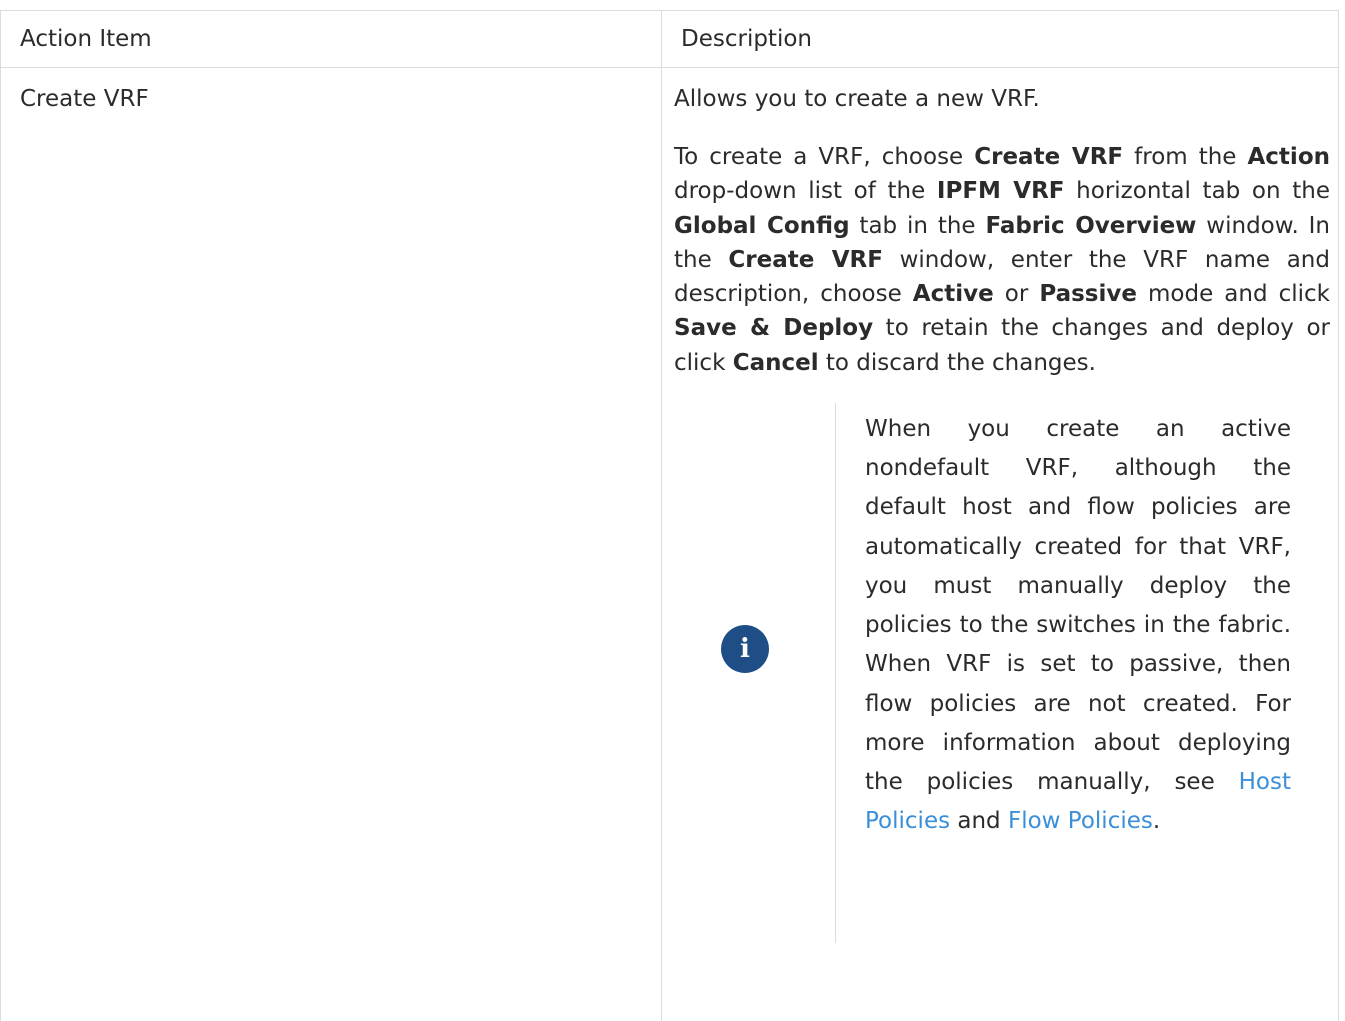  I want to click on steps-text: to discard the changes., so click(957, 362).